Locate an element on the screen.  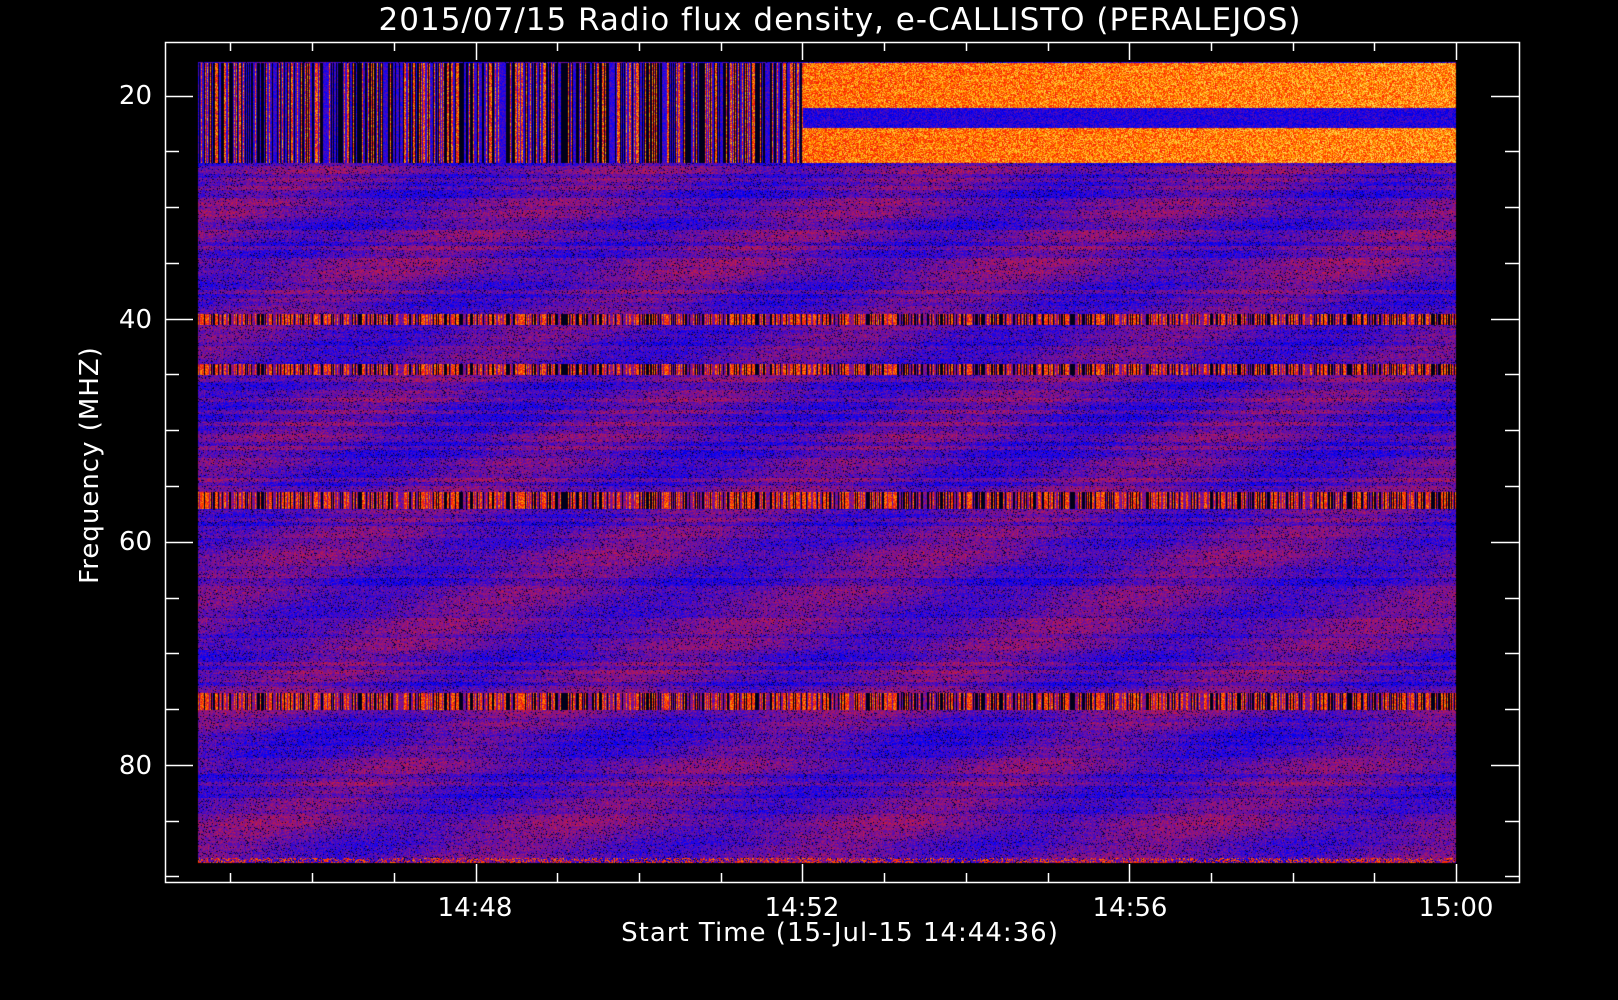
y-tick-label: 80 is located at coordinates (135, 766).